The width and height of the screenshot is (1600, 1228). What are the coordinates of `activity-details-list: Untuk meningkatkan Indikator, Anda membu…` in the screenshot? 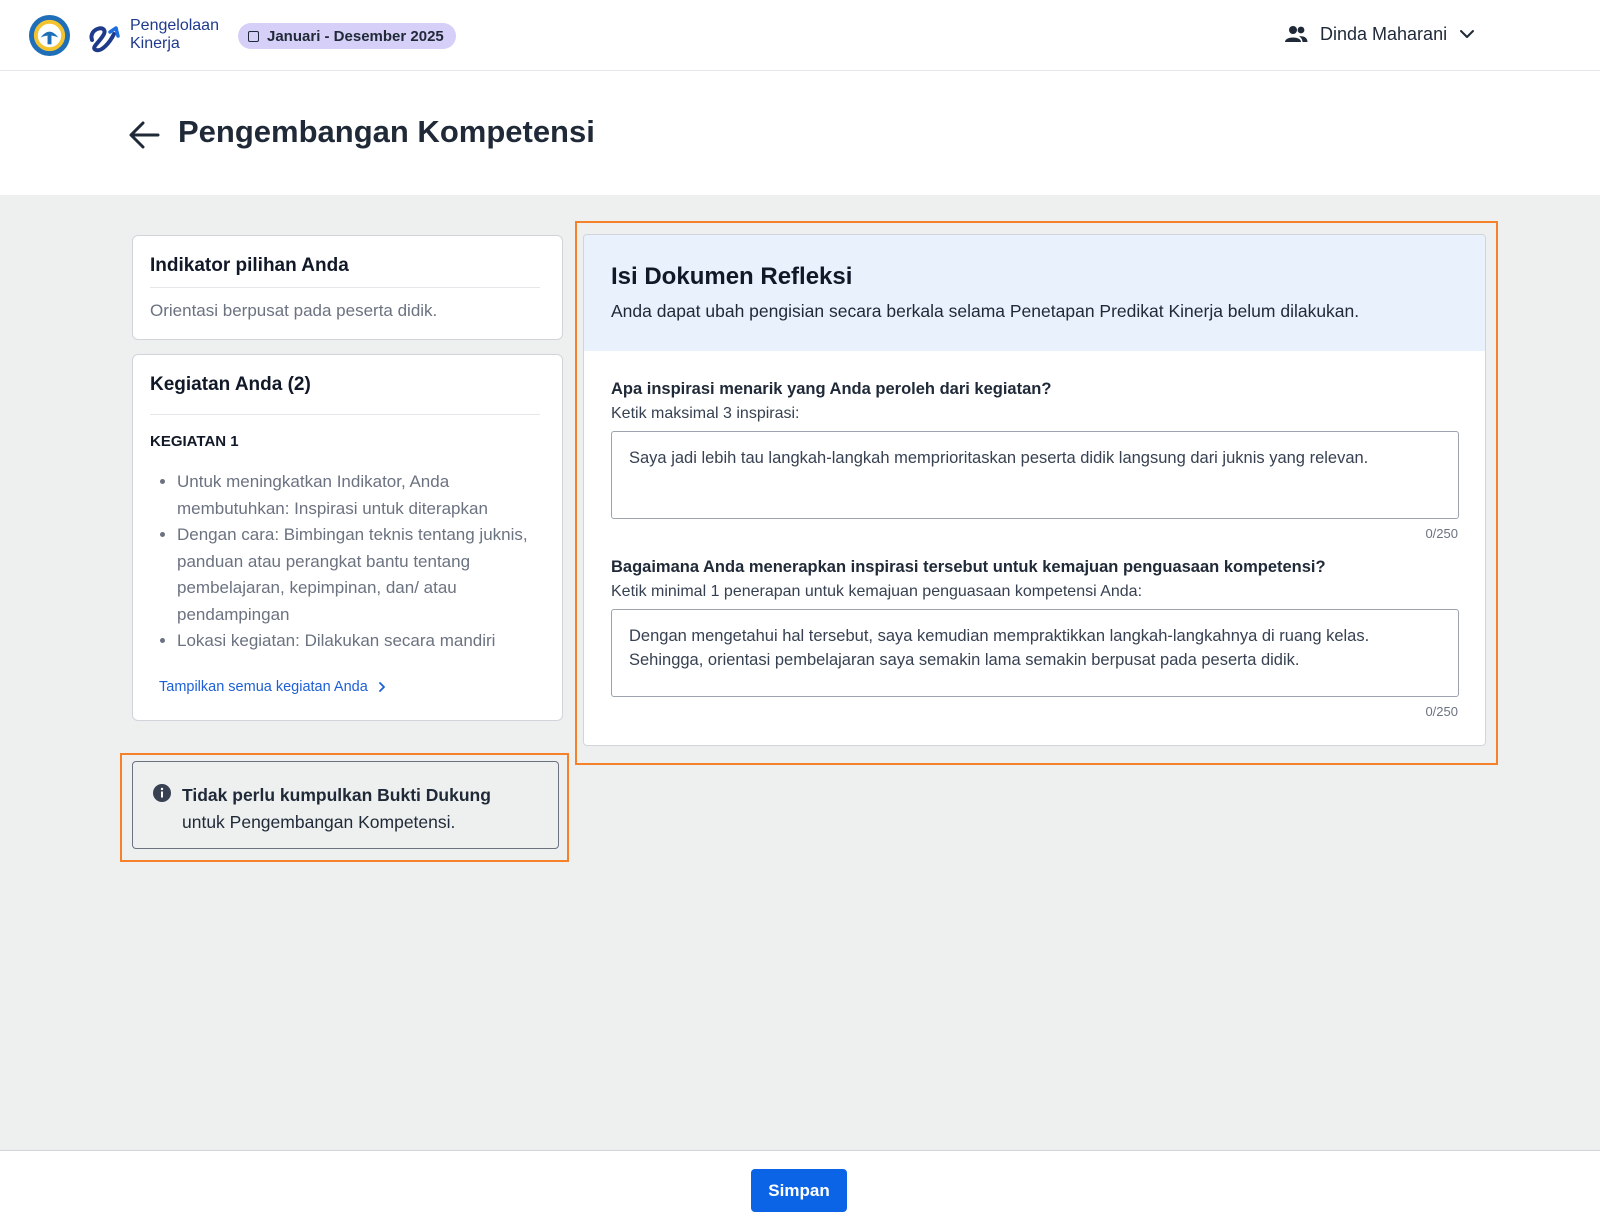 It's located at (357, 562).